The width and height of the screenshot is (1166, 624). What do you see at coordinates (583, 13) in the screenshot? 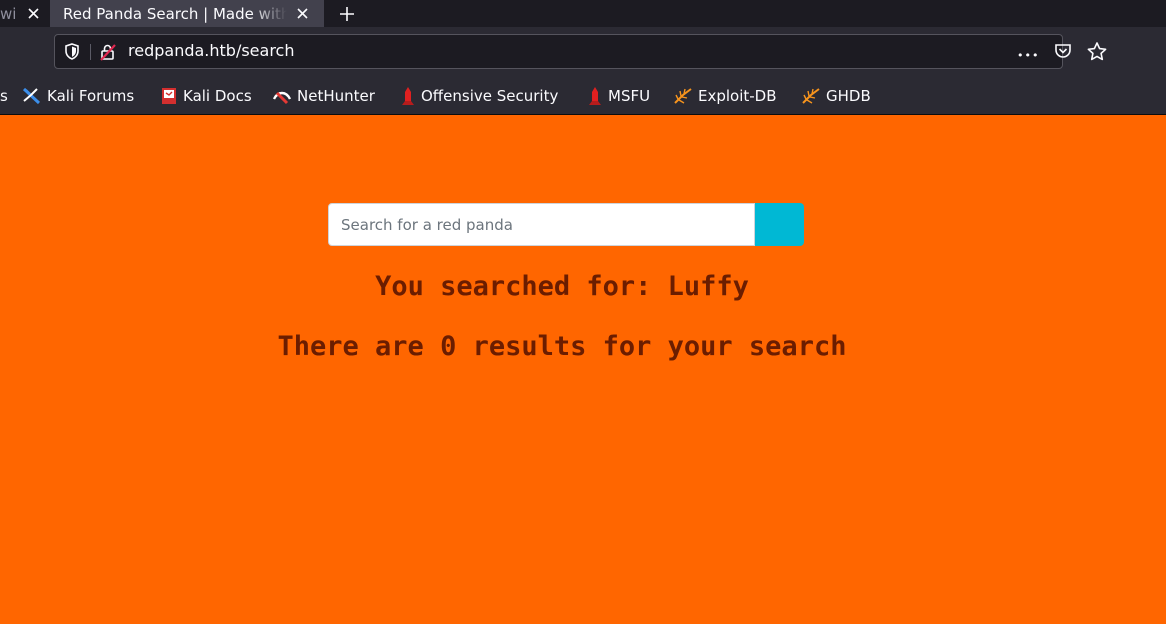
I see `tab-strip: wi Red Panda Search | Made with` at bounding box center [583, 13].